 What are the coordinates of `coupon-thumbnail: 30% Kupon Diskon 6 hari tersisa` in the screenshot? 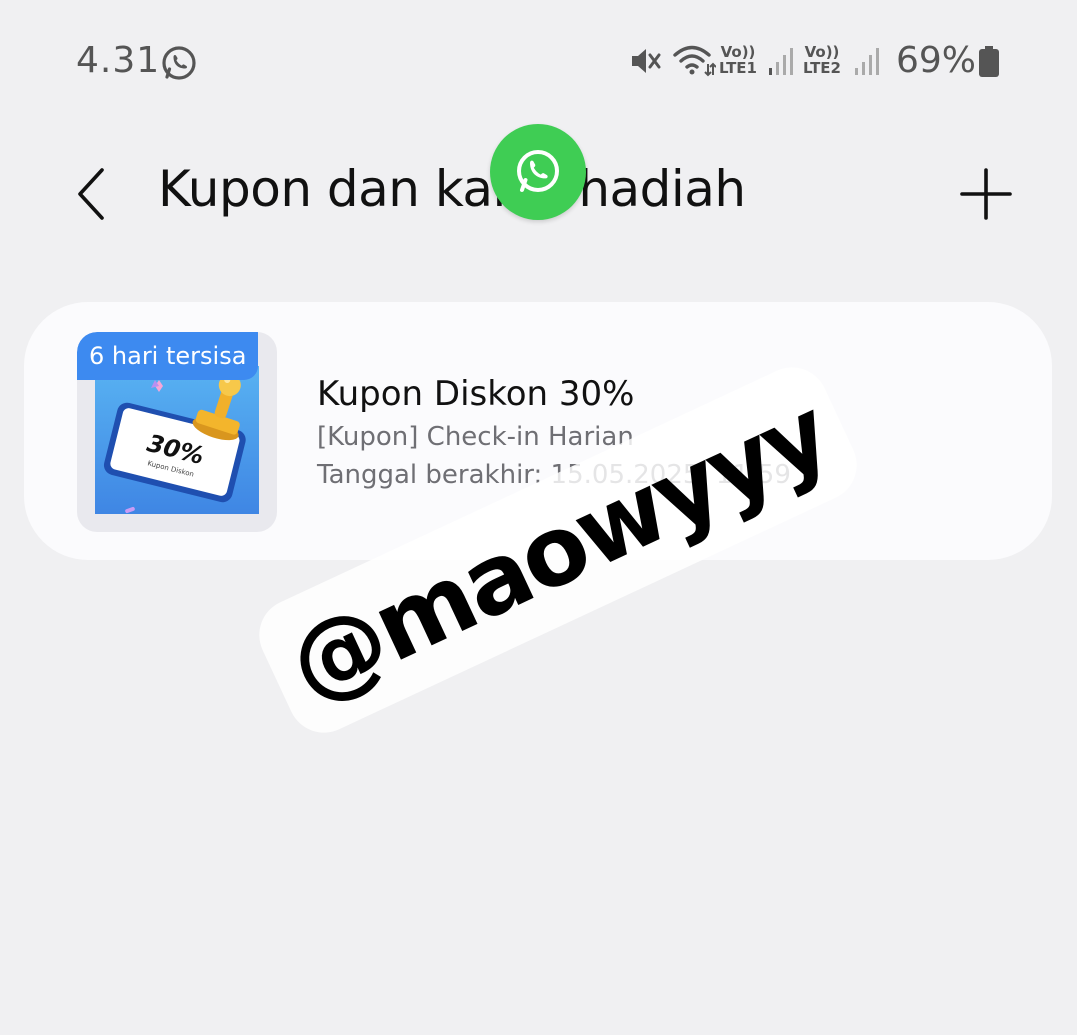 It's located at (177, 432).